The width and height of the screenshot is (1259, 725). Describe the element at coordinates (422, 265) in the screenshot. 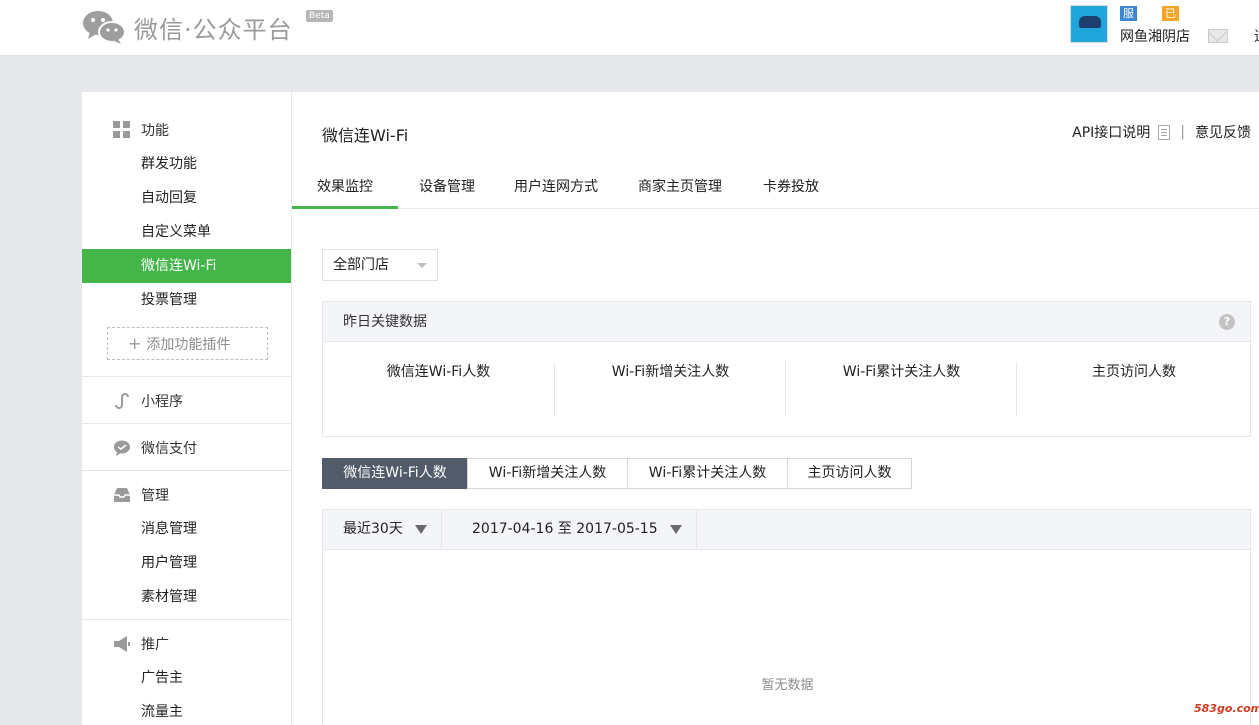

I see `chevron-down-icon` at that location.